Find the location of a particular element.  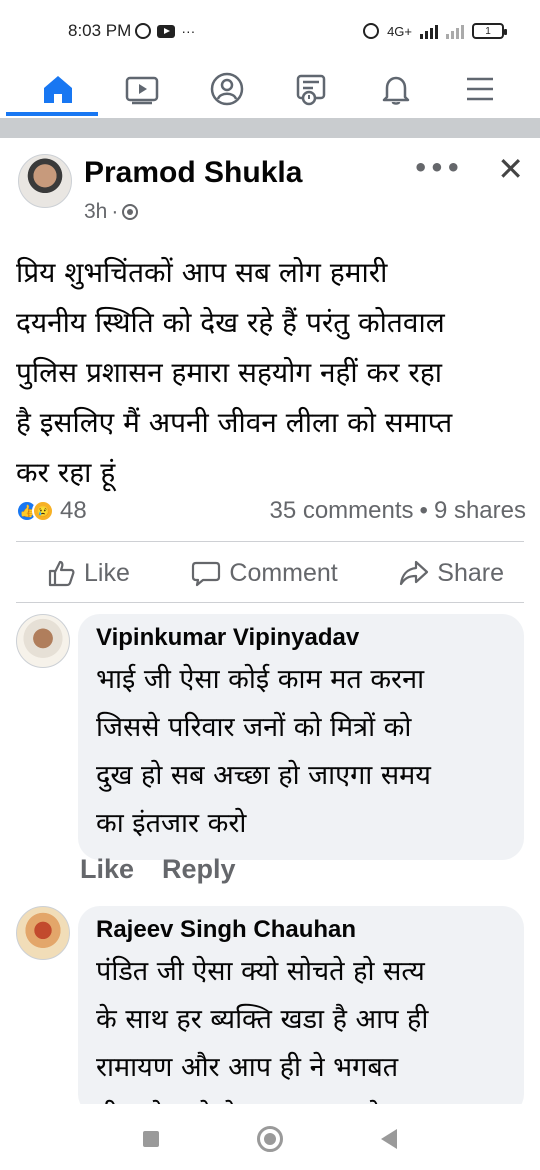

video-icon is located at coordinates (142, 90).